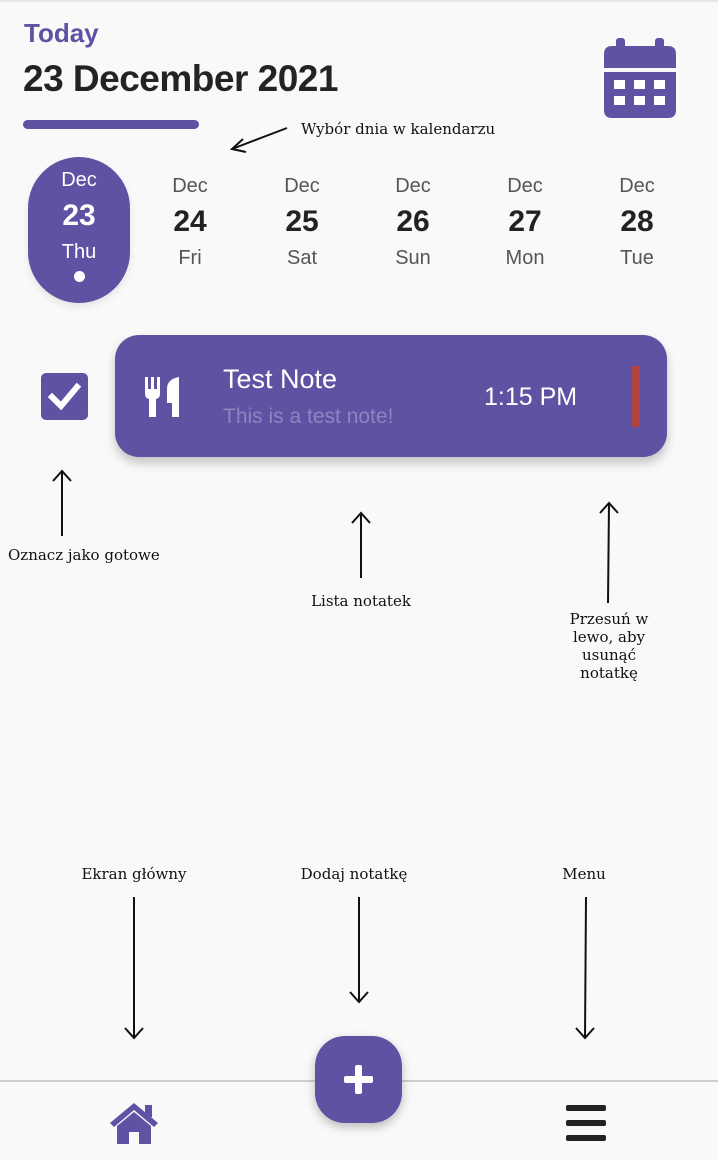  Describe the element at coordinates (134, 874) in the screenshot. I see `annotation-home: Ekran główny` at that location.